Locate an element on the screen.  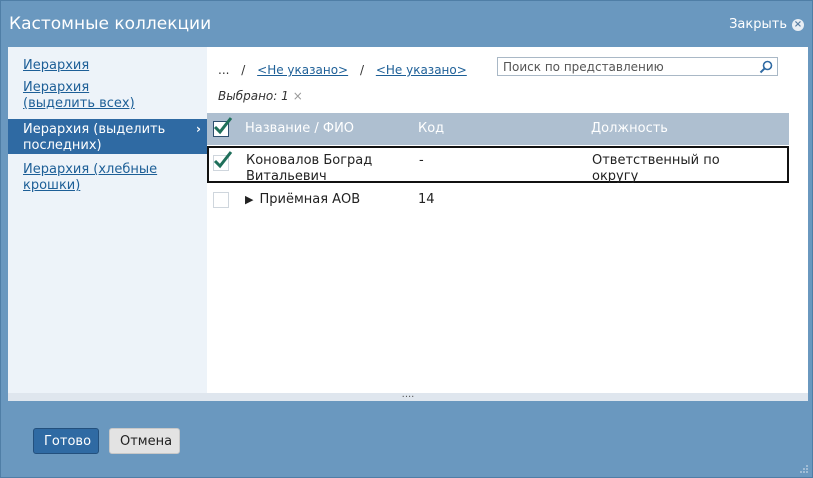
done-button: Готово is located at coordinates (66, 441).